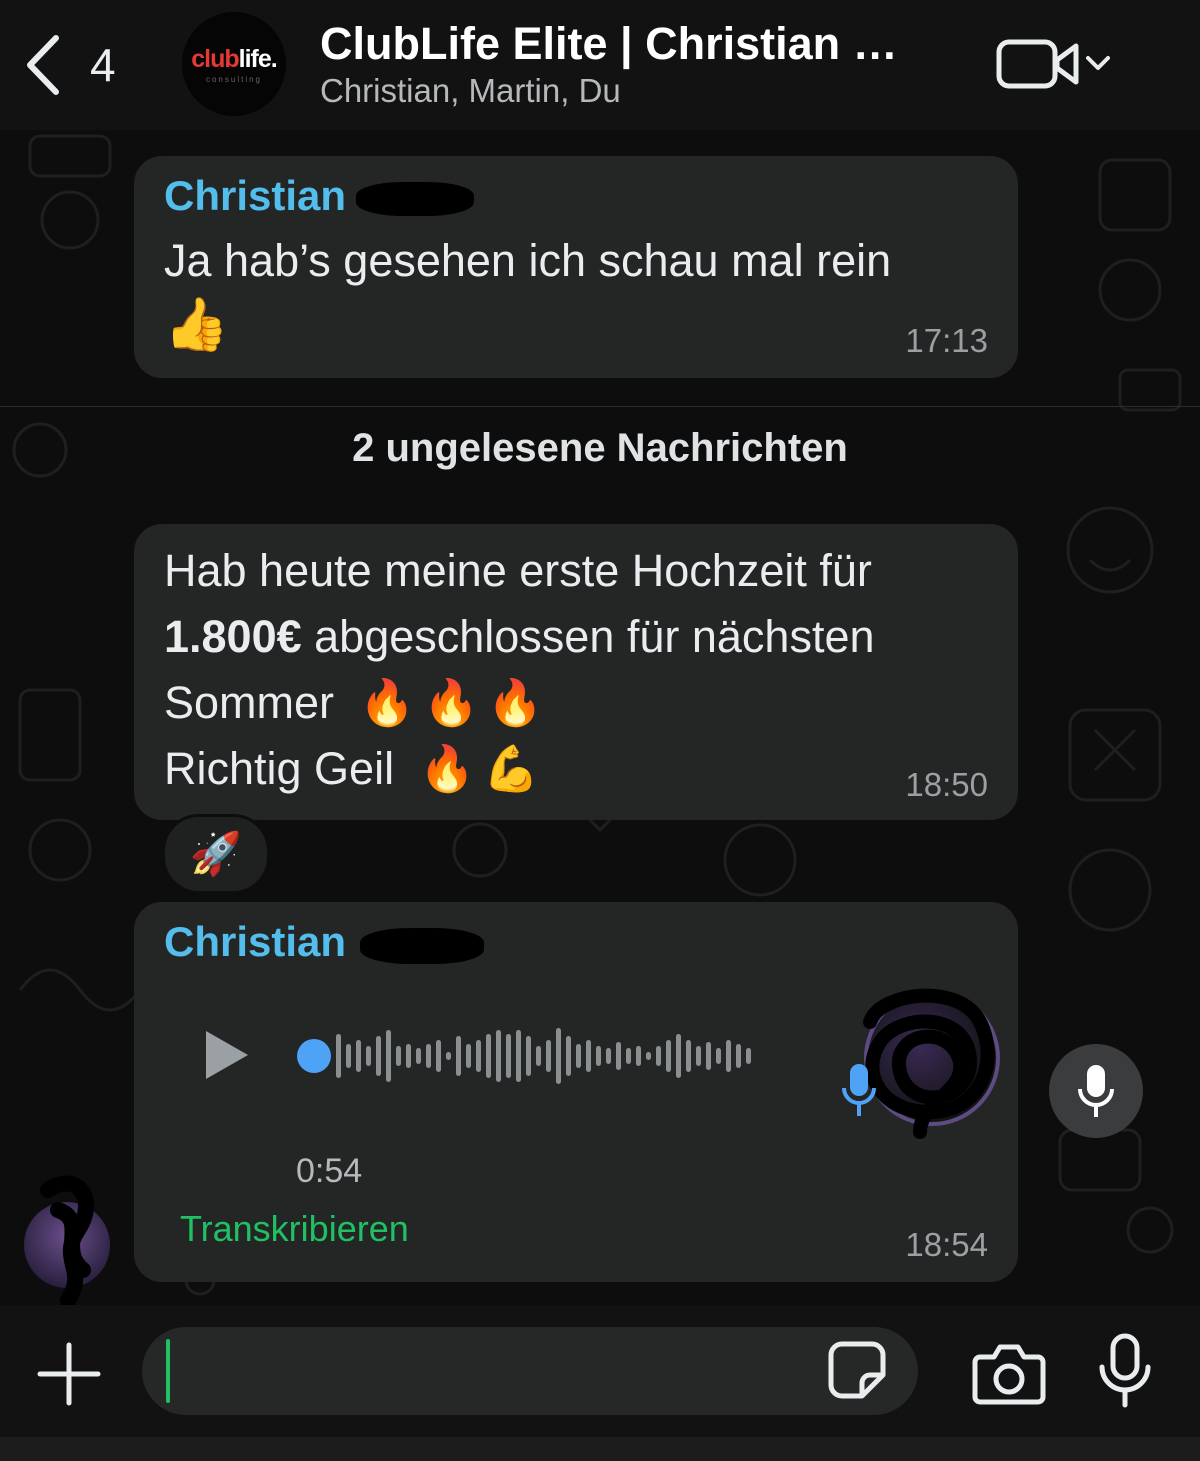 This screenshot has width=1200, height=1461. Describe the element at coordinates (530, 1371) in the screenshot. I see `message-input` at that location.